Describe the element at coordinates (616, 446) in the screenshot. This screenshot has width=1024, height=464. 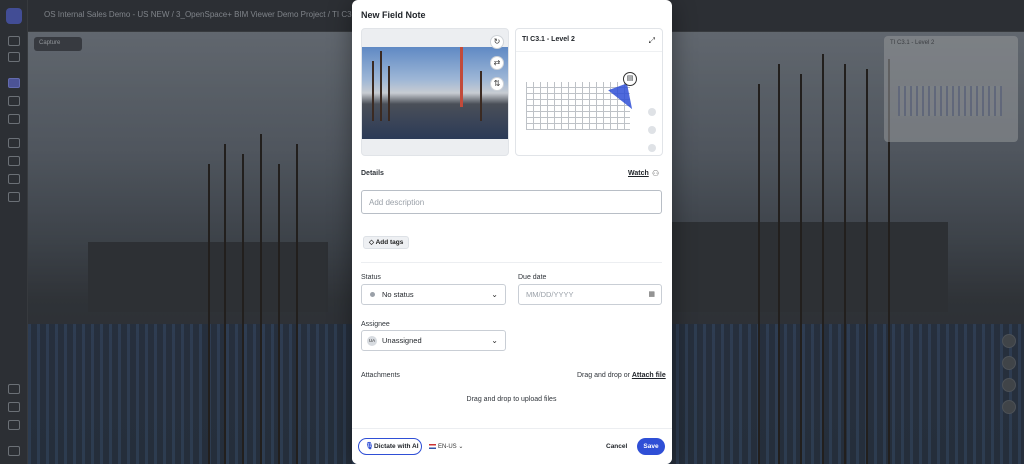
I see `cancel-button: Cancel` at that location.